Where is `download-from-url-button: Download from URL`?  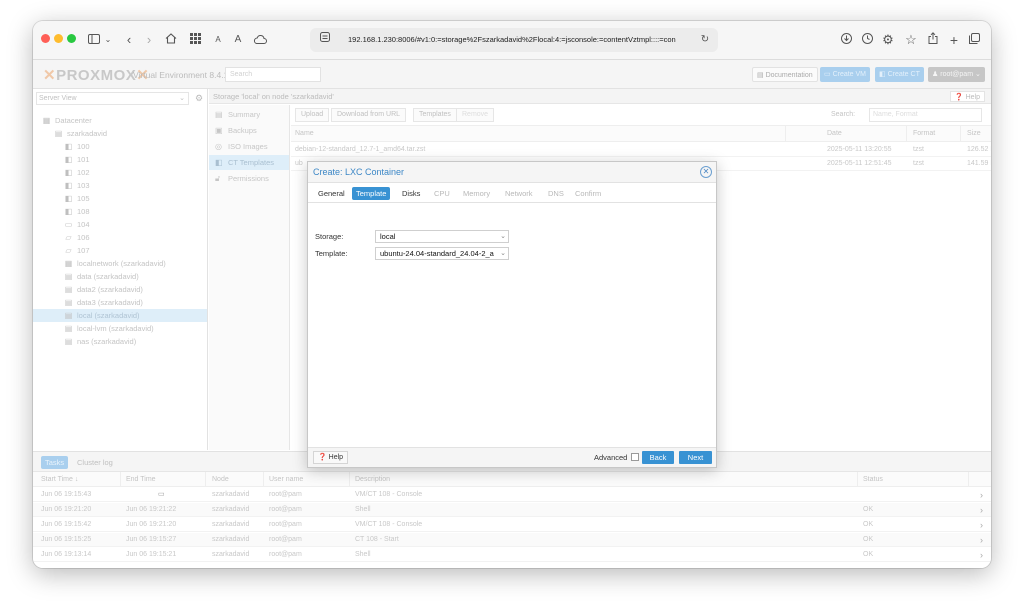 download-from-url-button: Download from URL is located at coordinates (369, 115).